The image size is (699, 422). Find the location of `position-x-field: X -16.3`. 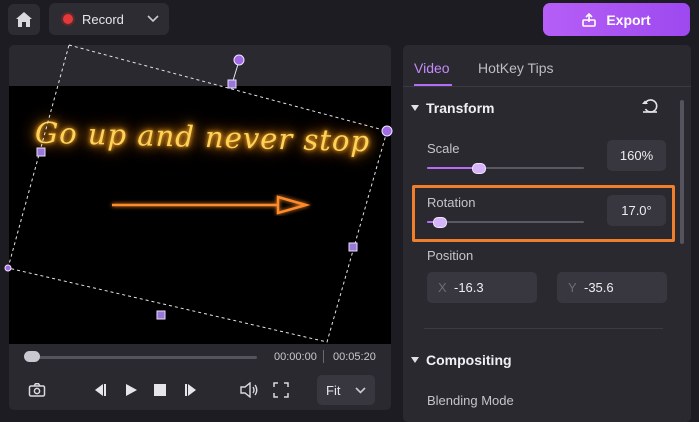

position-x-field: X -16.3 is located at coordinates (482, 287).